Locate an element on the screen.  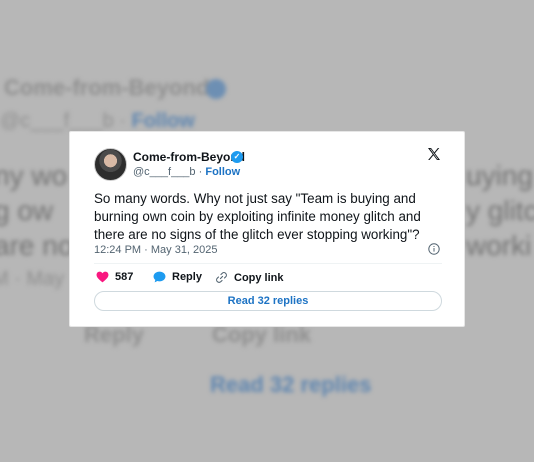
author-handle-row: @c___f___b · Follow is located at coordinates (186, 172).